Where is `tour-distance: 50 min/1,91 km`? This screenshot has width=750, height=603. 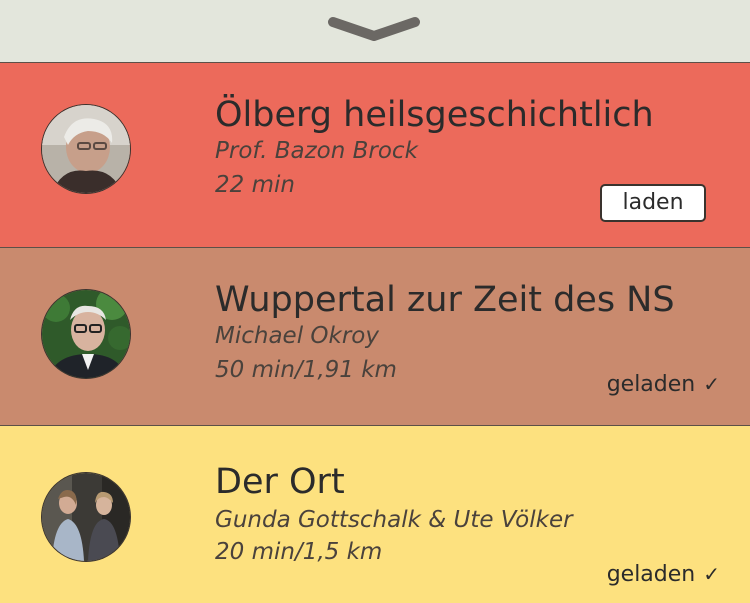 tour-distance: 50 min/1,91 km is located at coordinates (306, 370).